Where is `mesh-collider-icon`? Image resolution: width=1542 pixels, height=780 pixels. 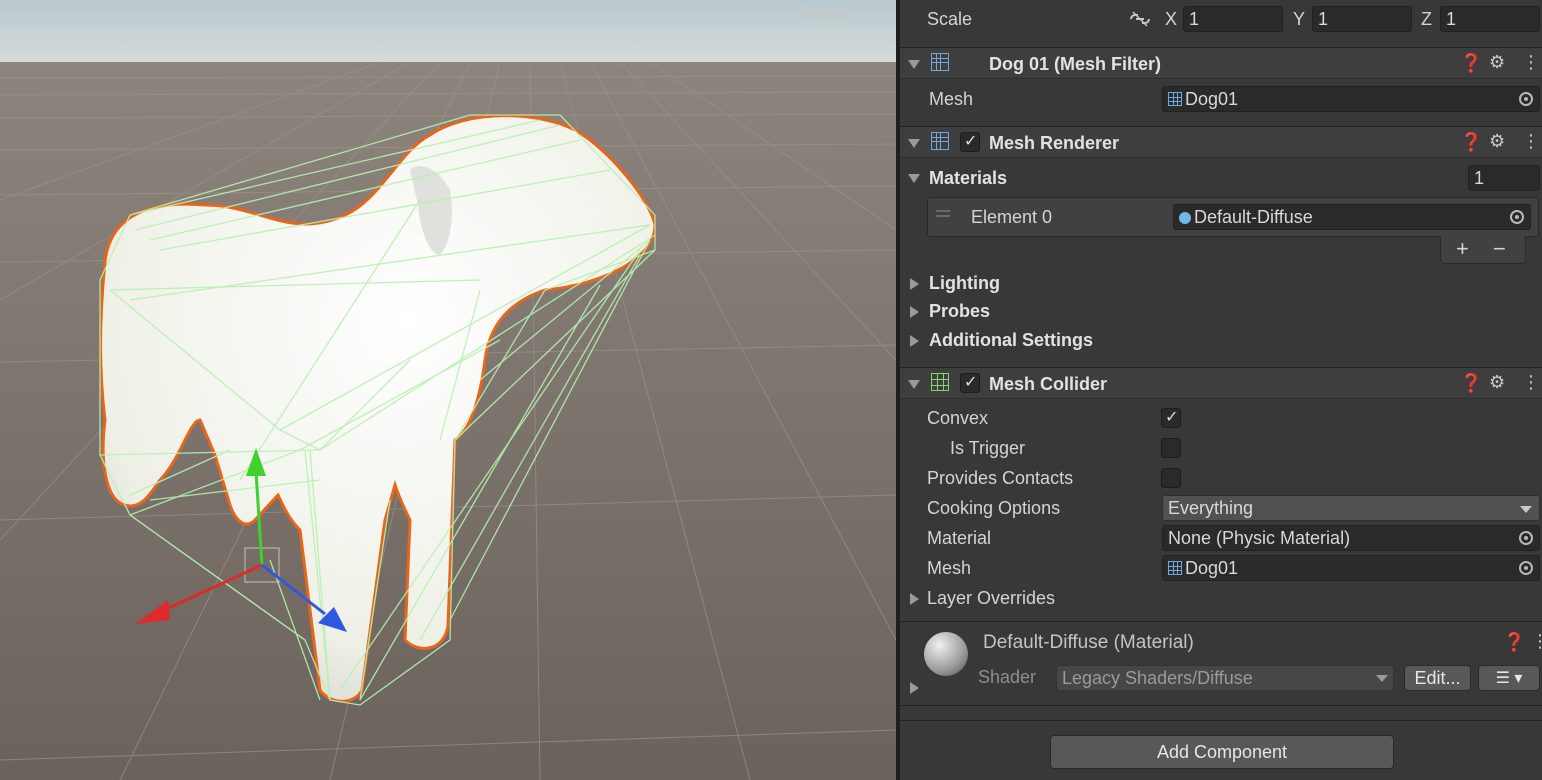 mesh-collider-icon is located at coordinates (941, 384).